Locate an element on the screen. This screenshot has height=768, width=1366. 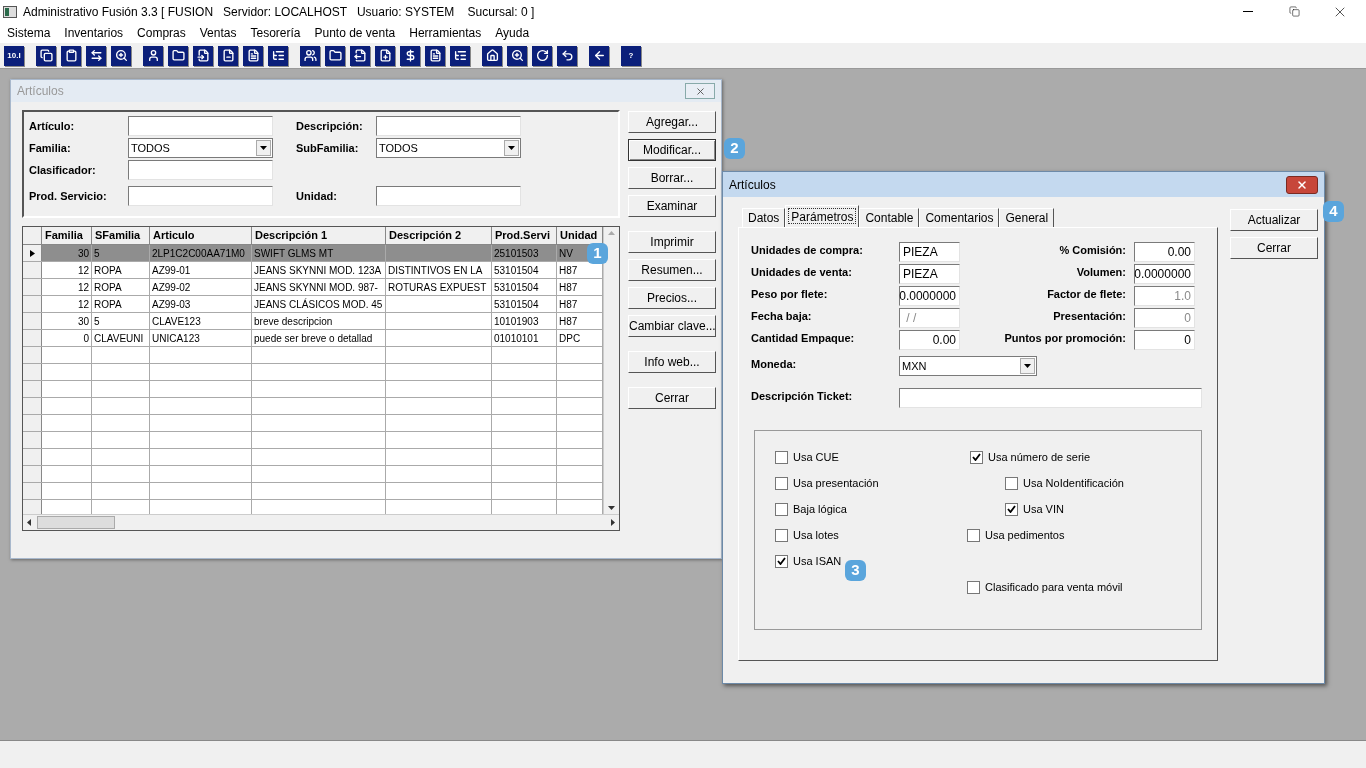
field-label: Artículo: is located at coordinates (52, 126).